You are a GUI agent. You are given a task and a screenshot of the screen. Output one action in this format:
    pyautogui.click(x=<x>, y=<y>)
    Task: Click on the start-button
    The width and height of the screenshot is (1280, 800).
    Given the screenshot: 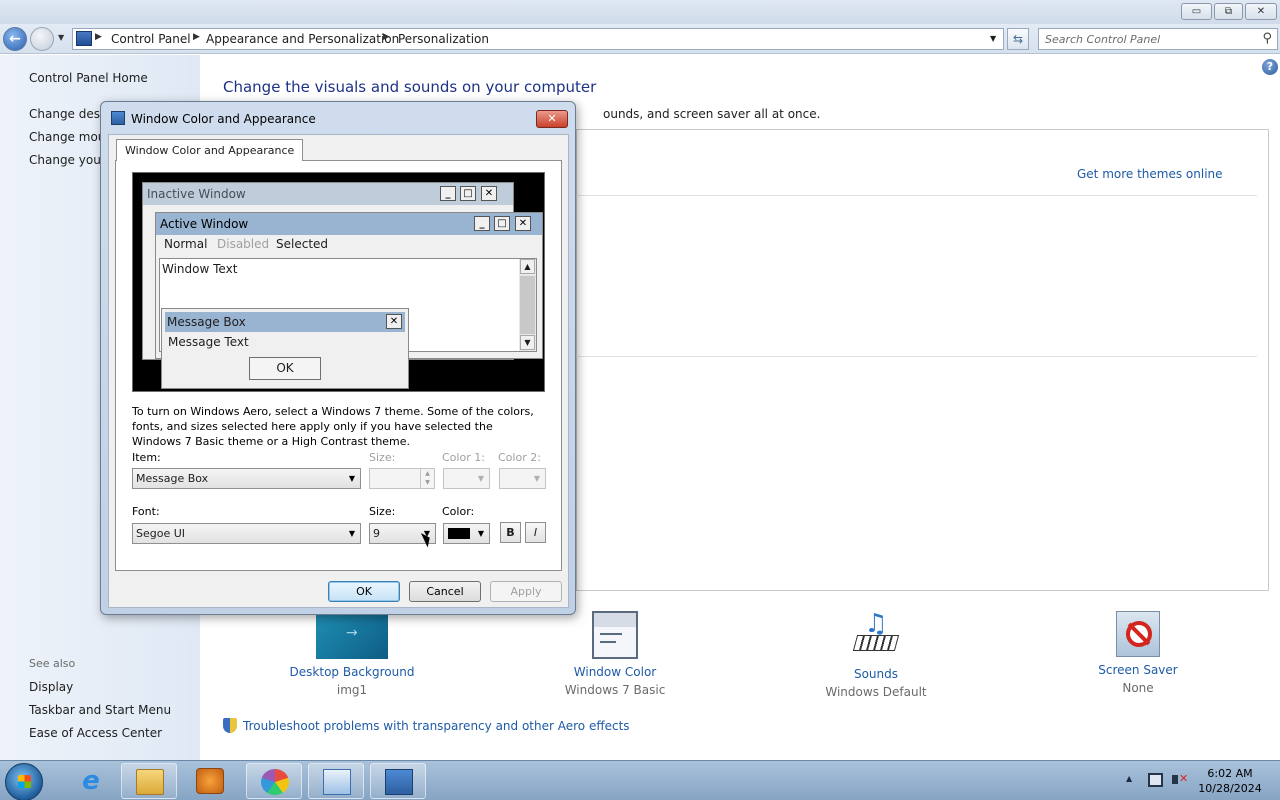 What is the action you would take?
    pyautogui.click(x=24, y=781)
    